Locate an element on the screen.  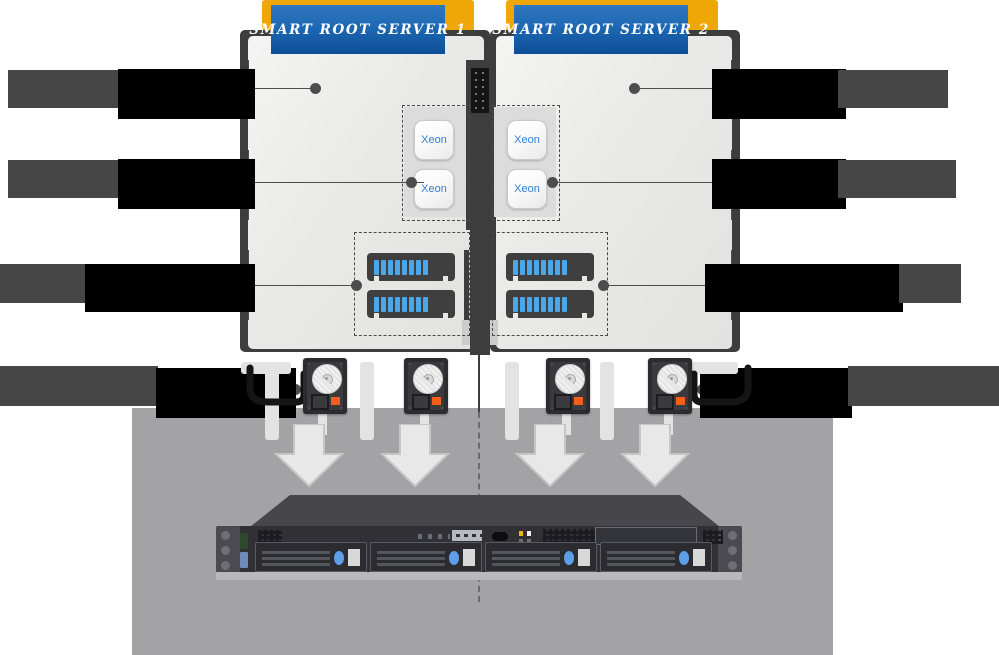
server-title-label-2: SMART ROOT SERVER 2 is located at coordinates (601, 29).